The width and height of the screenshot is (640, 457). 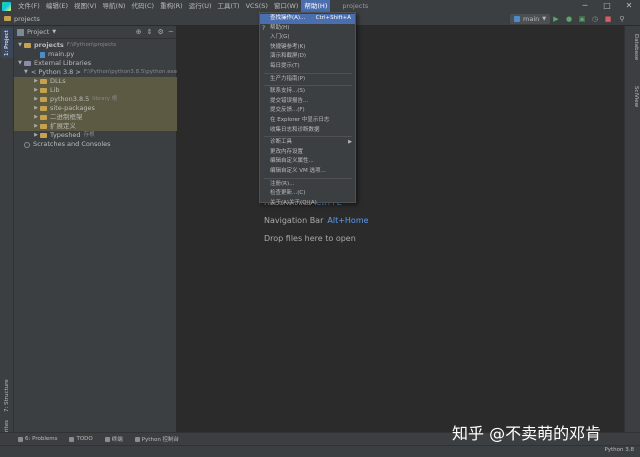 What do you see at coordinates (307, 143) in the screenshot?
I see `help-menu-item: 诊断工具 ▶` at bounding box center [307, 143].